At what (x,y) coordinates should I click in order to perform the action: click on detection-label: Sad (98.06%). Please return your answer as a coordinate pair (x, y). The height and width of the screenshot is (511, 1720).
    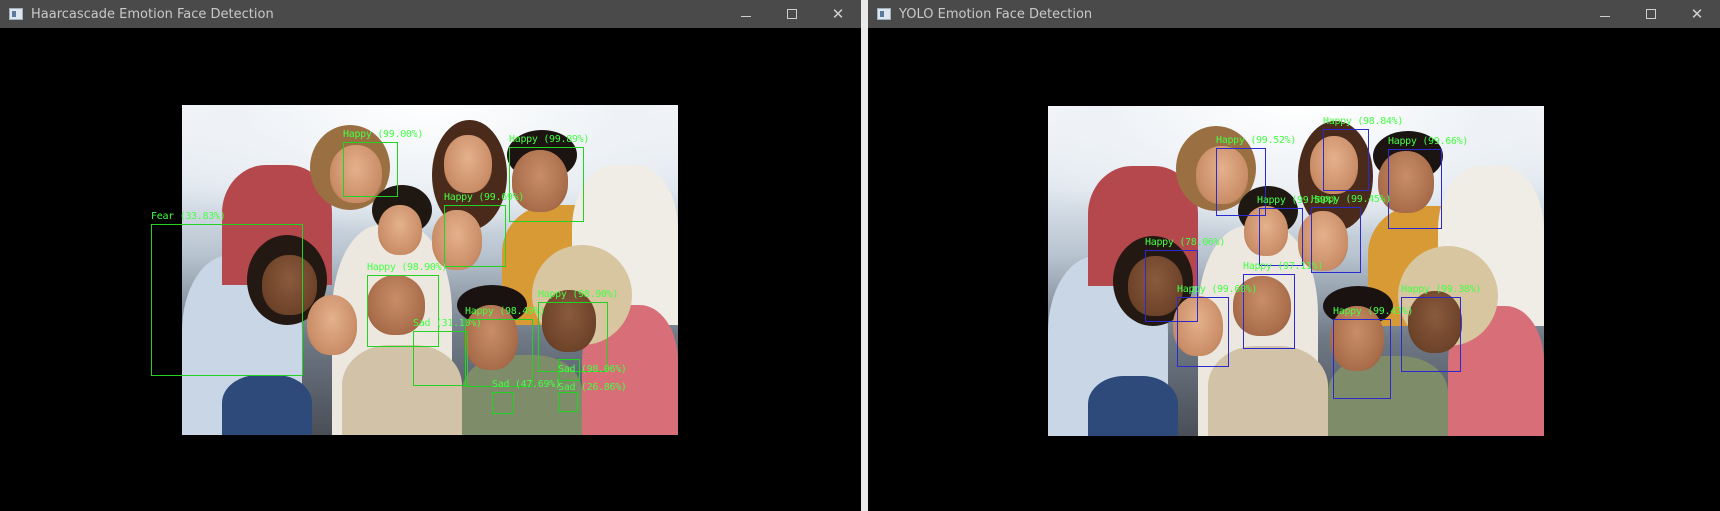
    Looking at the image, I should click on (592, 369).